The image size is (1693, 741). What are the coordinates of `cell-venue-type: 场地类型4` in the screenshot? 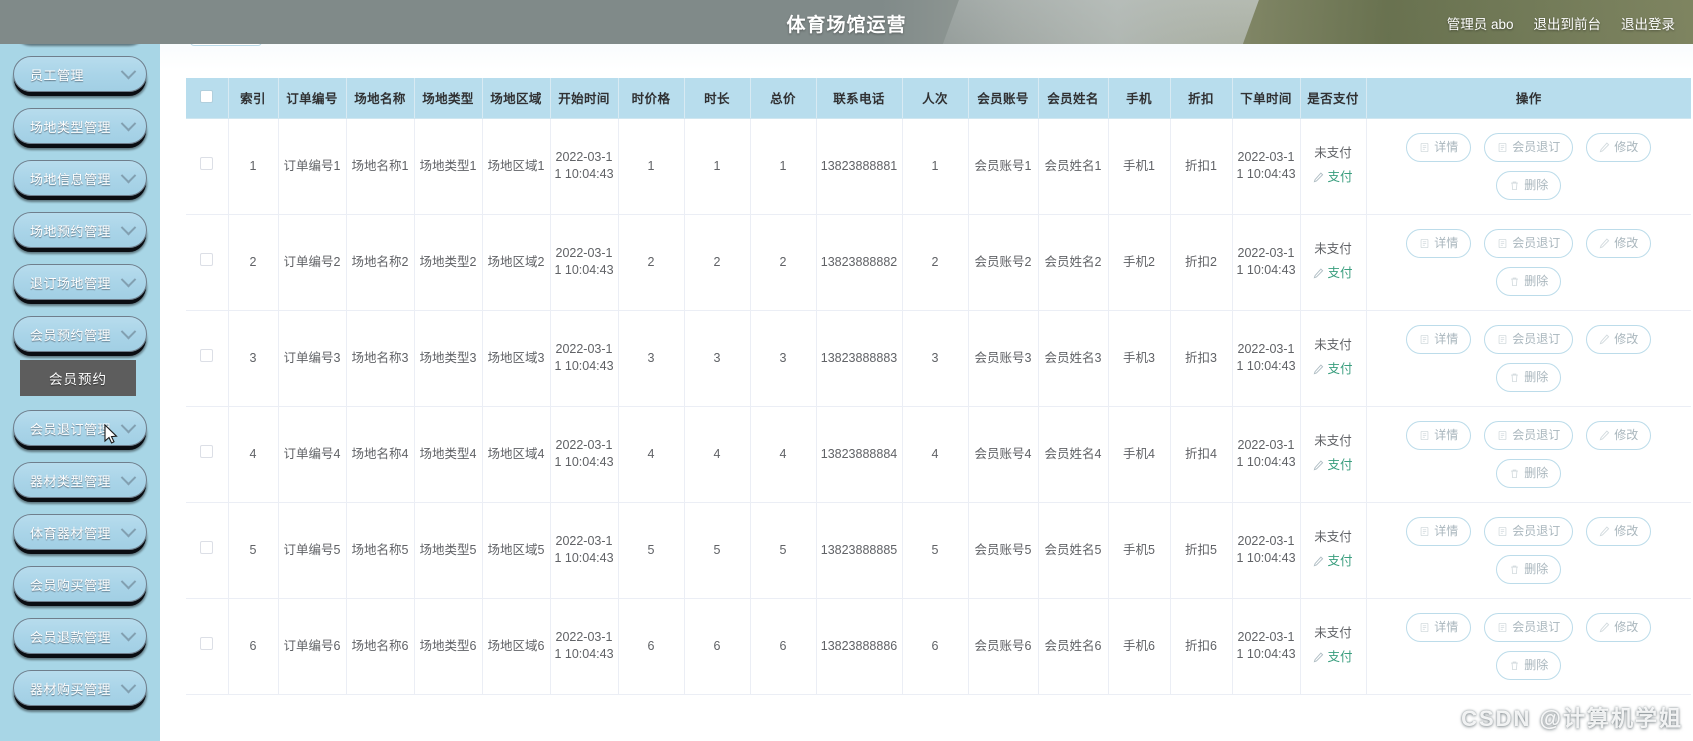 It's located at (448, 454).